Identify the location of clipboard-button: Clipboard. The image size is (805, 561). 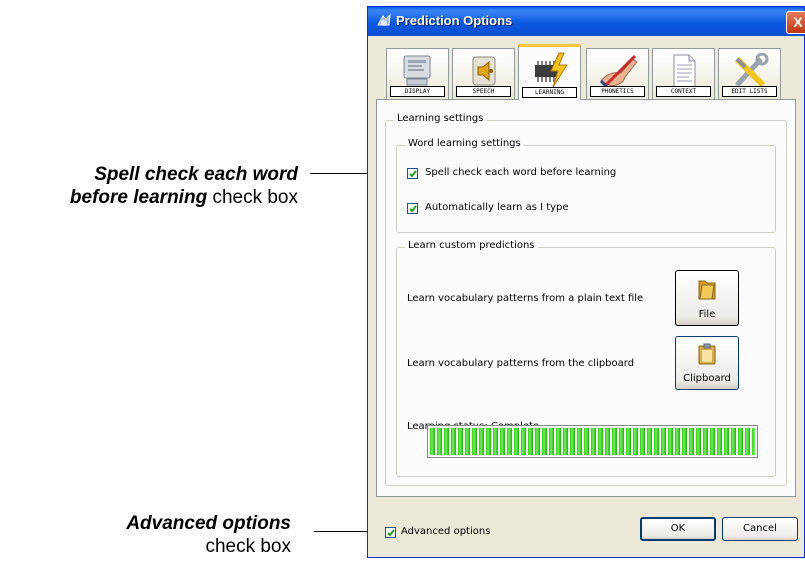
(707, 363).